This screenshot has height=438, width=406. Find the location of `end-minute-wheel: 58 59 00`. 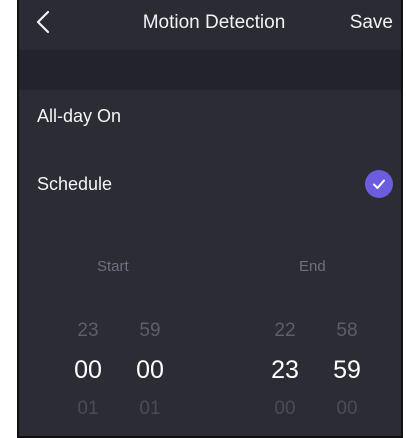

end-minute-wheel: 58 59 00 is located at coordinates (347, 370).